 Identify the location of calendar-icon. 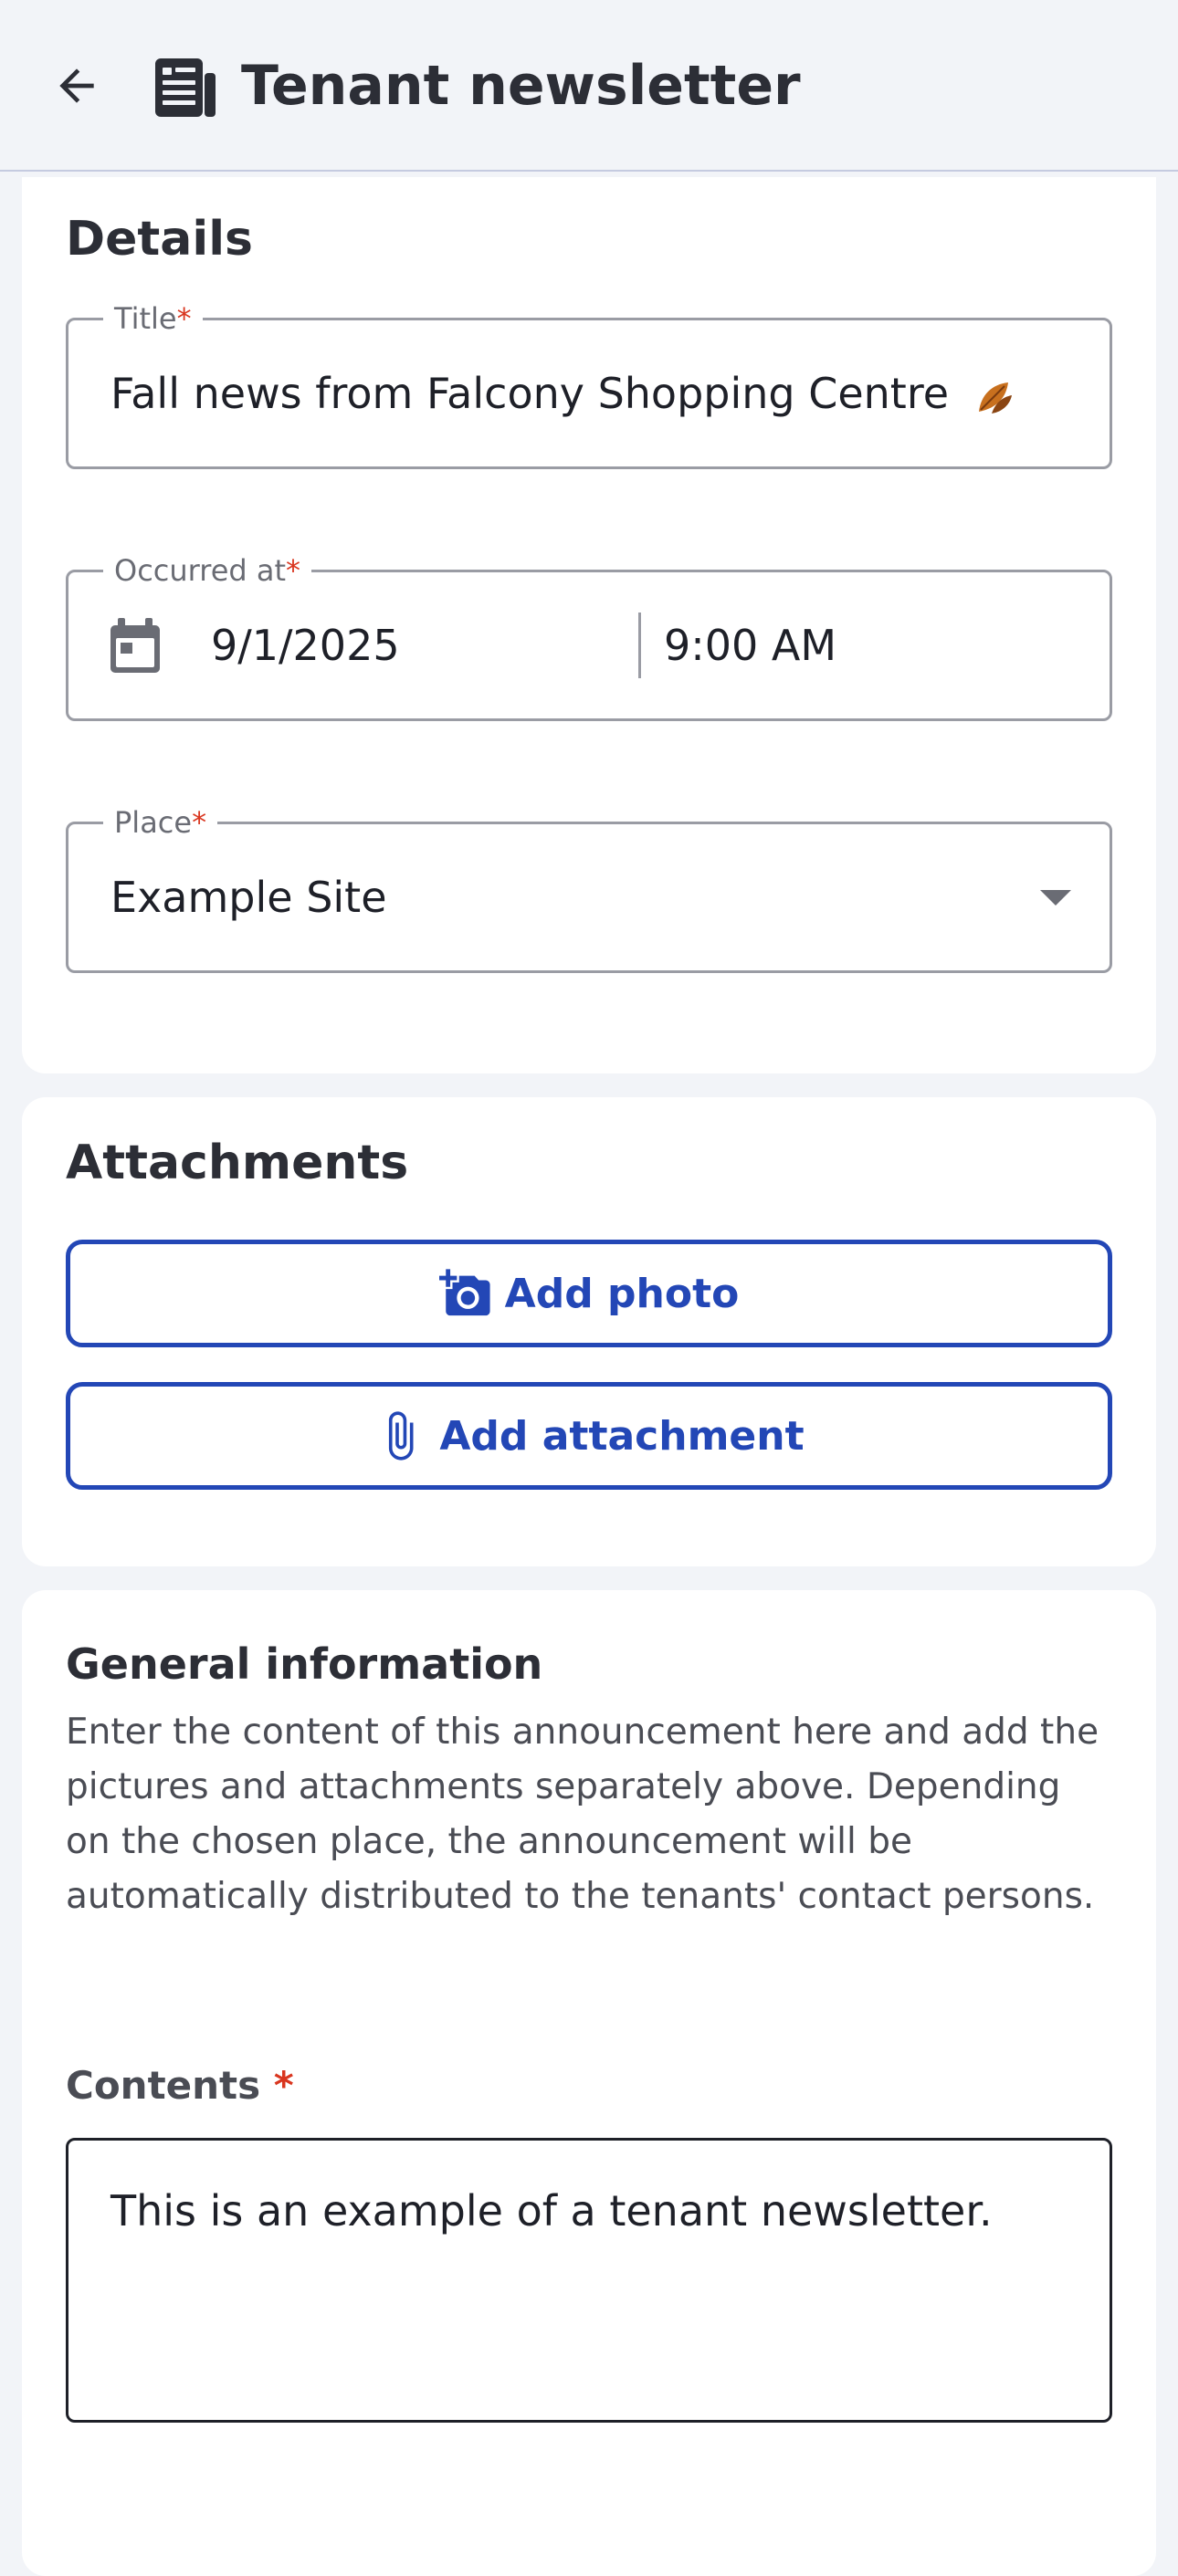
(135, 646).